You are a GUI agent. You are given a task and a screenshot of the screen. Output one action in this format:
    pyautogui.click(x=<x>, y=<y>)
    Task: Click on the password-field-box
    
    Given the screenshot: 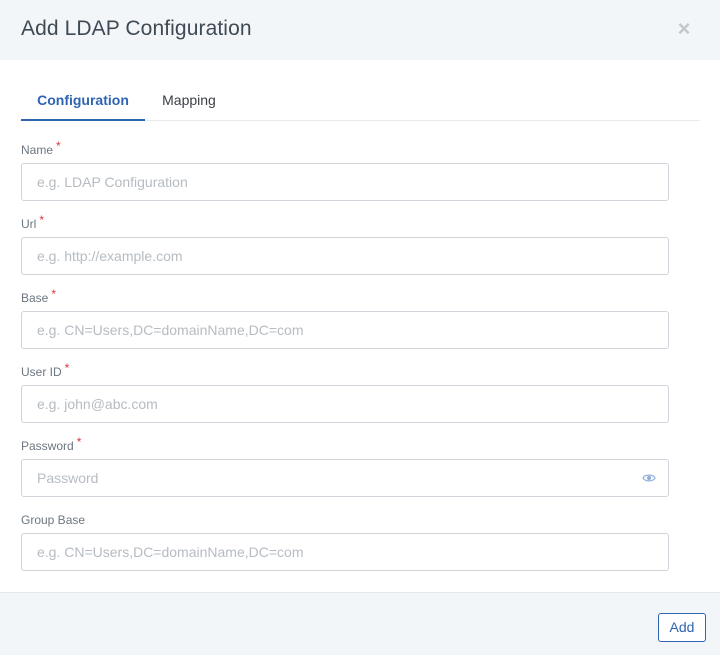 What is the action you would take?
    pyautogui.click(x=345, y=478)
    